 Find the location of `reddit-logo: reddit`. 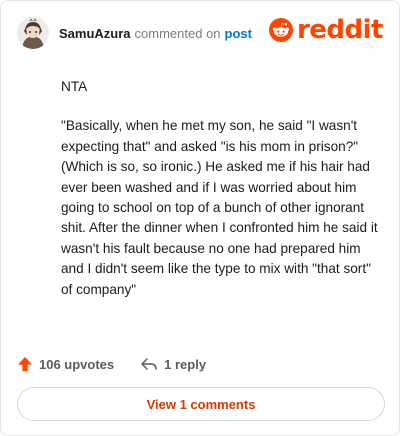

reddit-logo: reddit is located at coordinates (326, 30).